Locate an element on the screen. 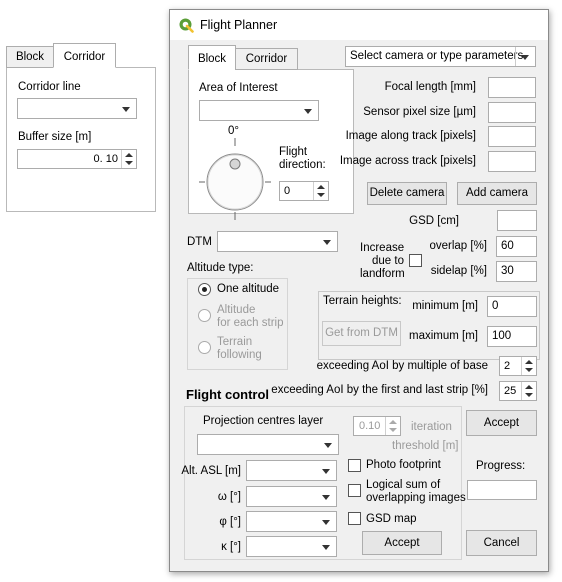 The image size is (562, 582). terrain-heights-label: Terrain heights: is located at coordinates (362, 301).